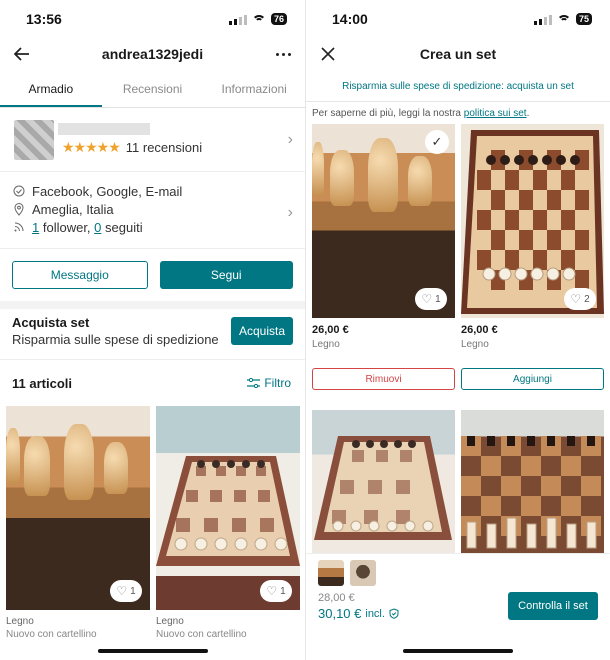  What do you see at coordinates (375, 613) in the screenshot?
I see `incl-label: incl.` at bounding box center [375, 613].